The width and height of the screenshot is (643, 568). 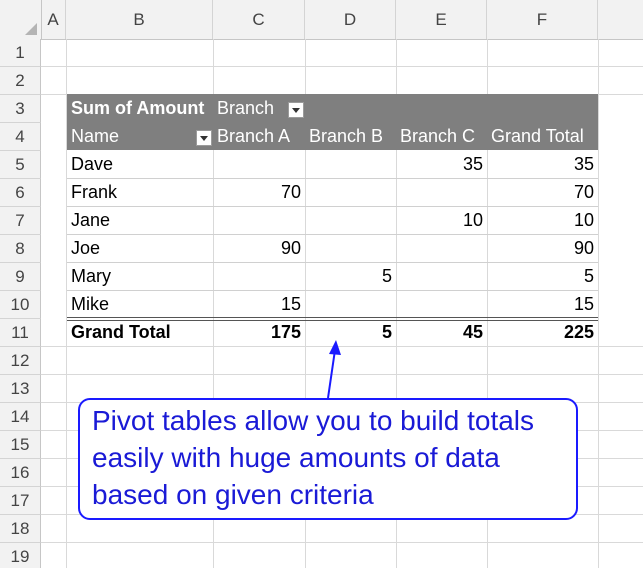 I want to click on row-header: 2, so click(x=20, y=81).